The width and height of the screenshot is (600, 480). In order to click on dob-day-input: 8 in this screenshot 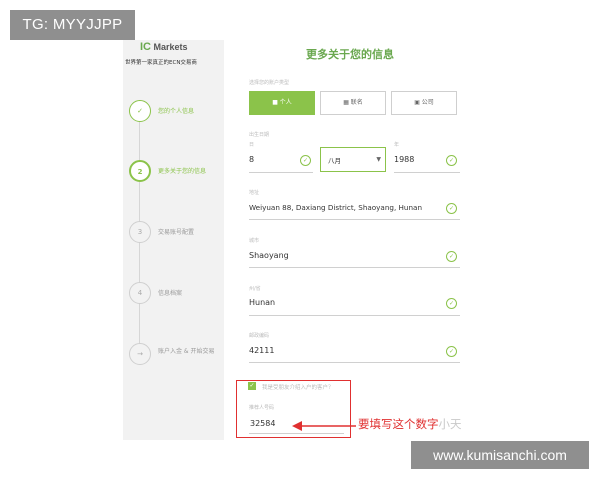, I will do `click(251, 159)`.